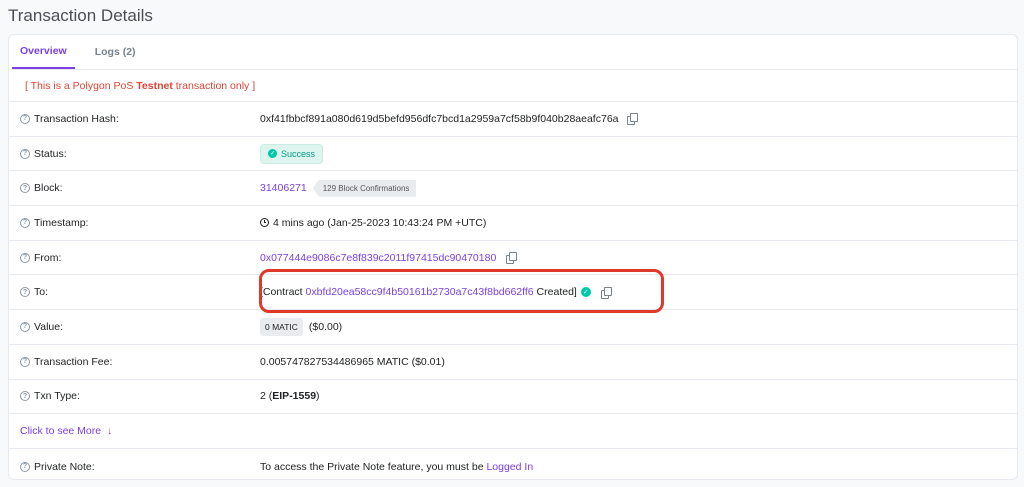  Describe the element at coordinates (214, 85) in the screenshot. I see `notice-suffix: transaction only ]` at that location.